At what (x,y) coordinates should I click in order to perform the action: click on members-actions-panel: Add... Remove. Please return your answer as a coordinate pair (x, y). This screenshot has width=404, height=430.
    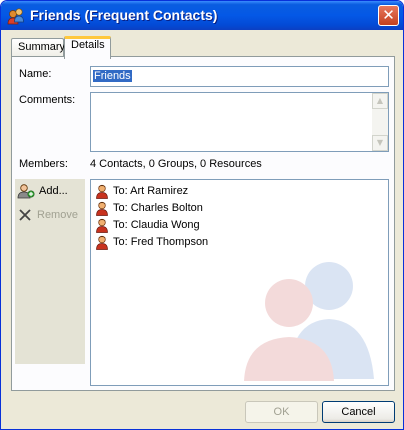
    Looking at the image, I should click on (50, 271).